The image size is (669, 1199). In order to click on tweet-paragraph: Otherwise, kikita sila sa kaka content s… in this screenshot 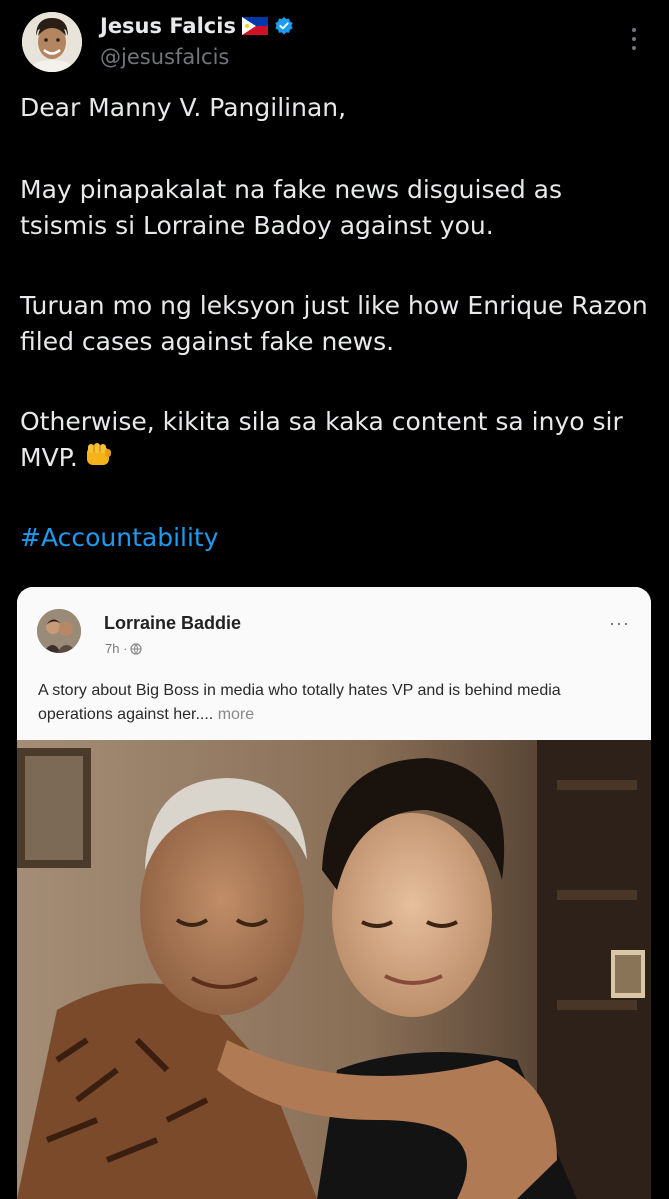, I will do `click(335, 440)`.